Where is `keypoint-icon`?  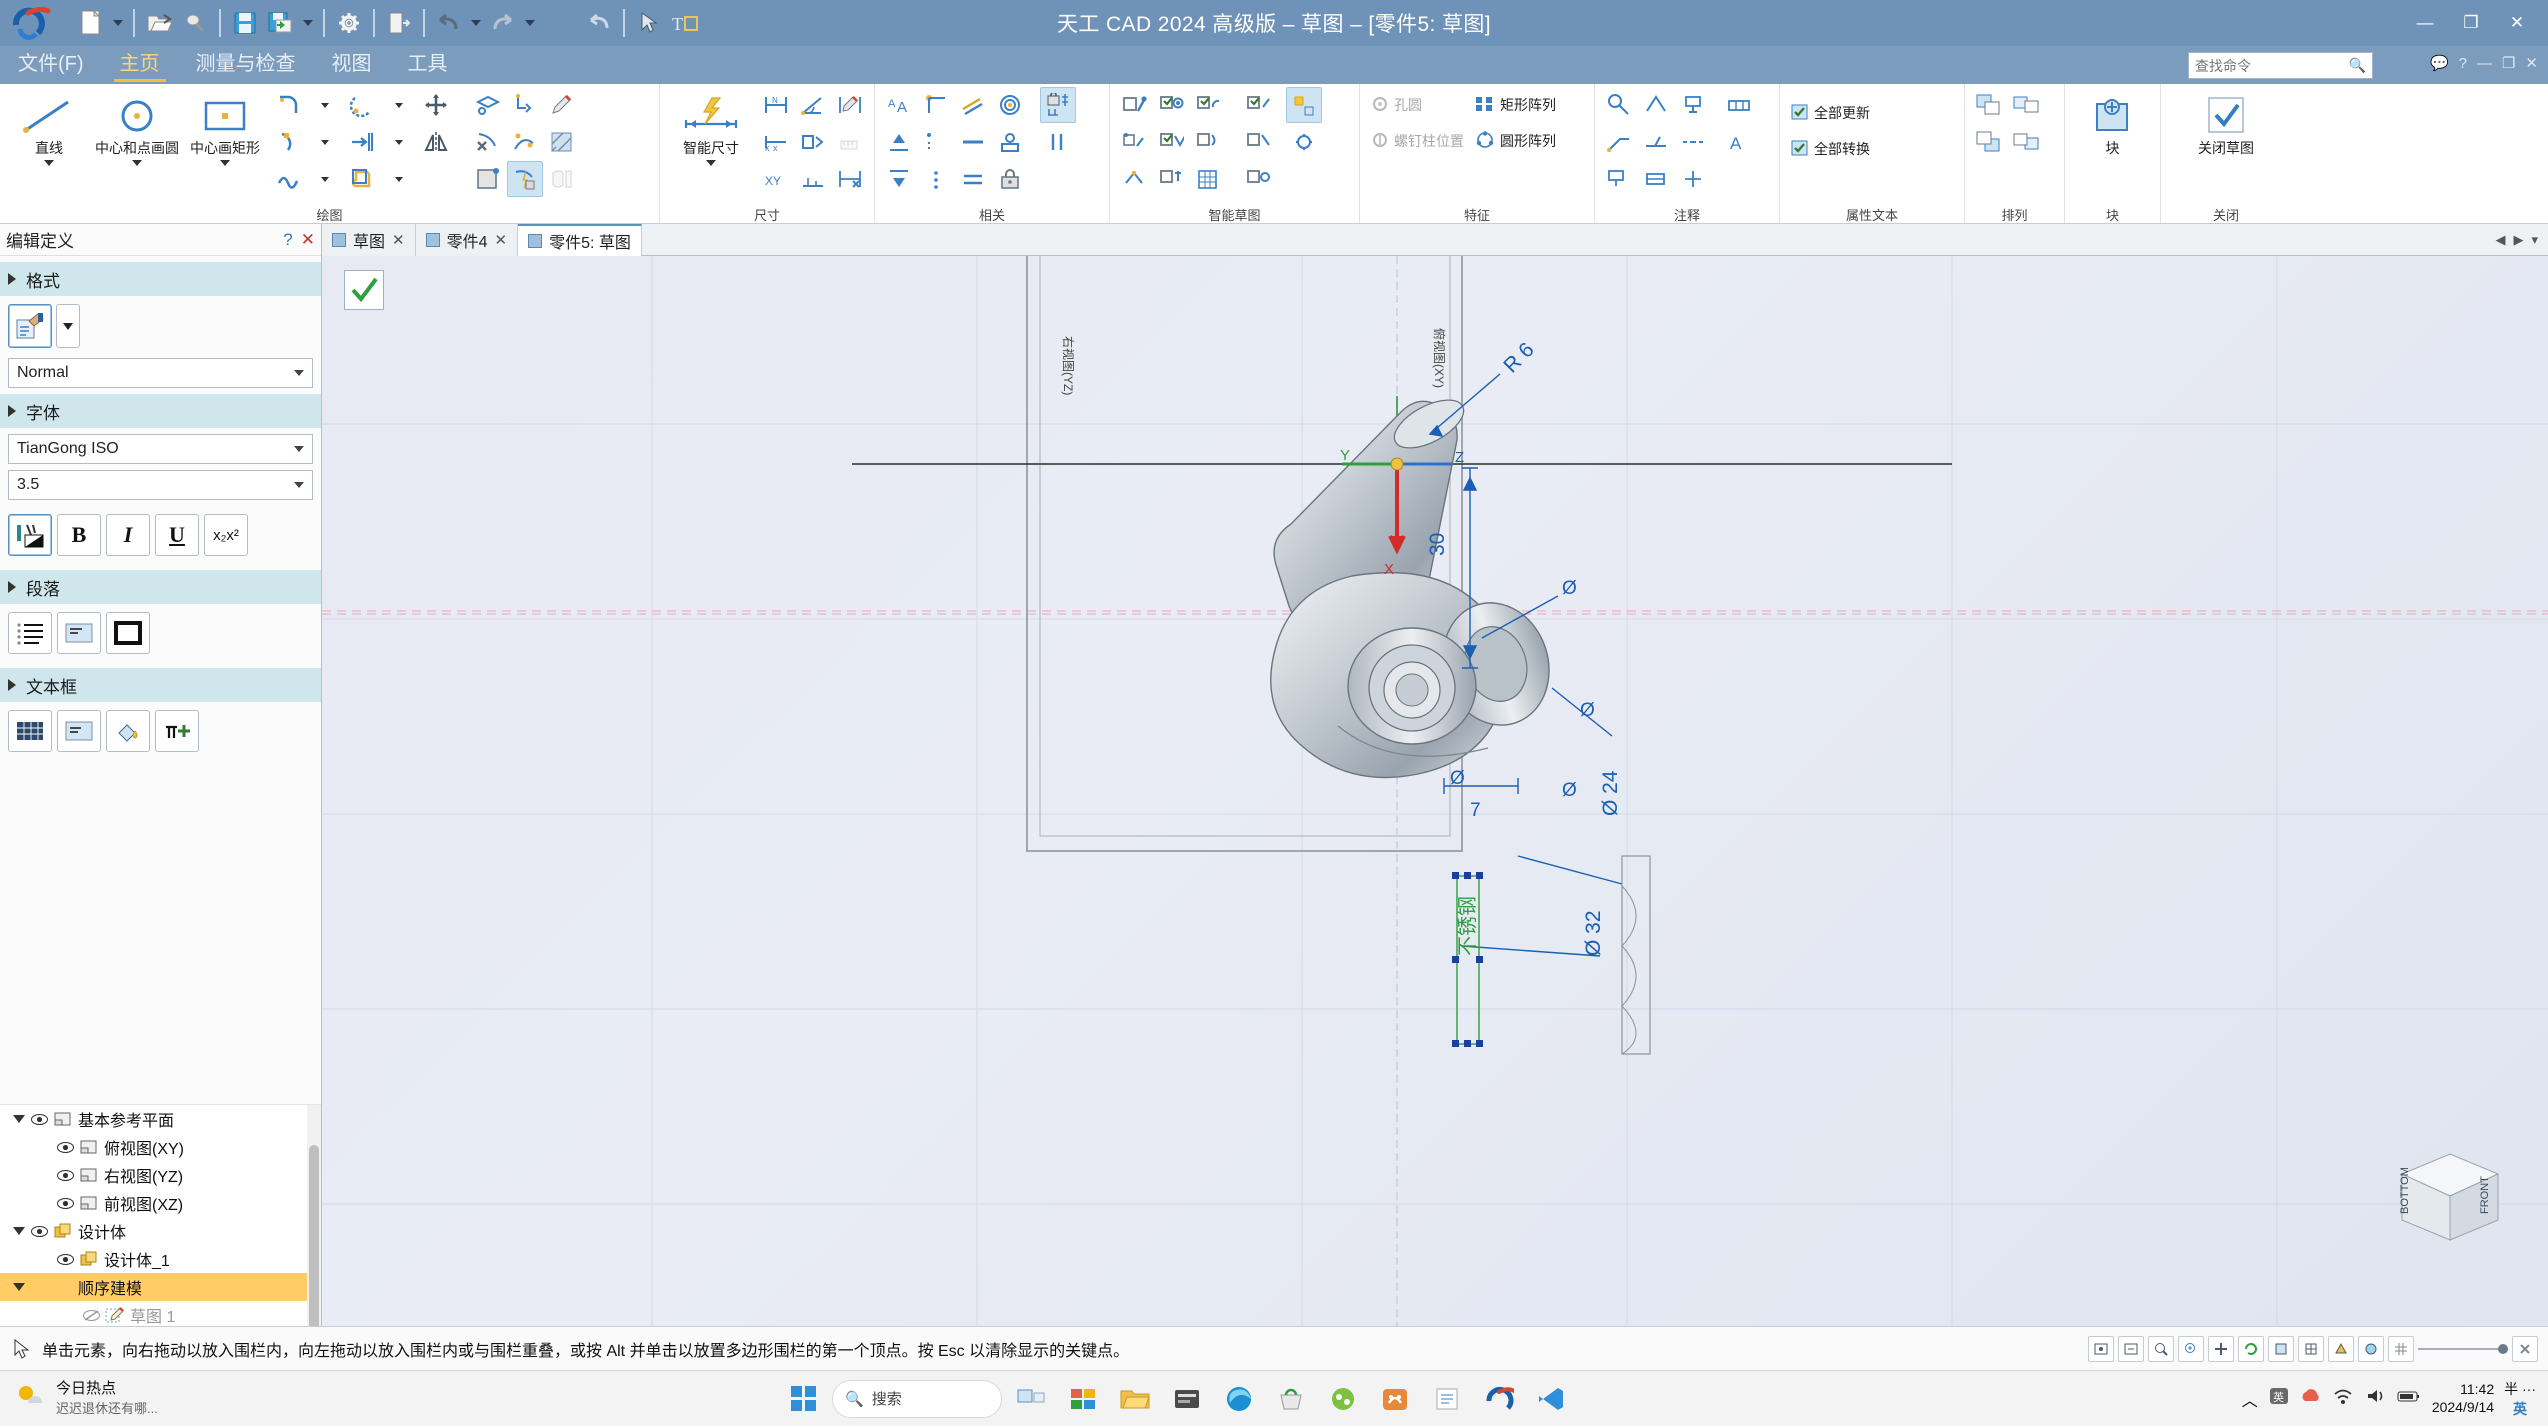
keypoint-icon is located at coordinates (1134, 179).